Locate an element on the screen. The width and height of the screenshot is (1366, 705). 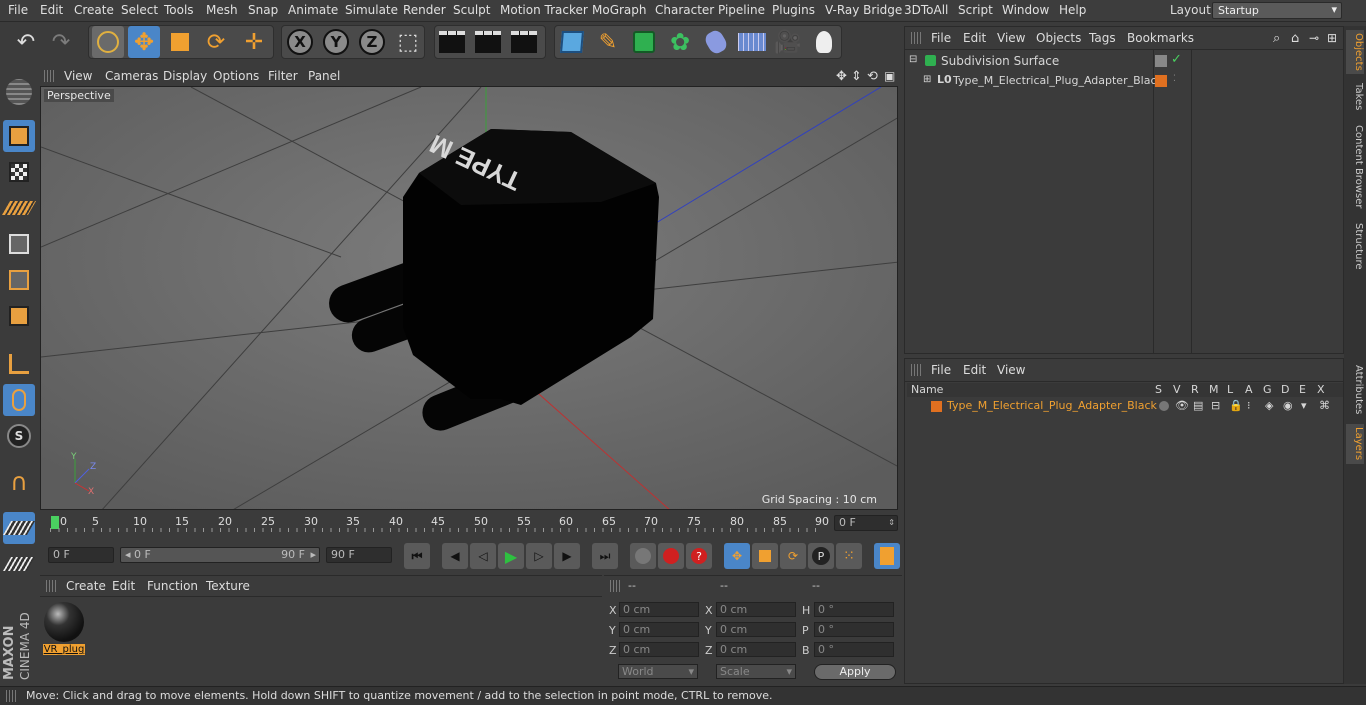
size-mode-dropdown: Scale ▾ is located at coordinates (756, 671).